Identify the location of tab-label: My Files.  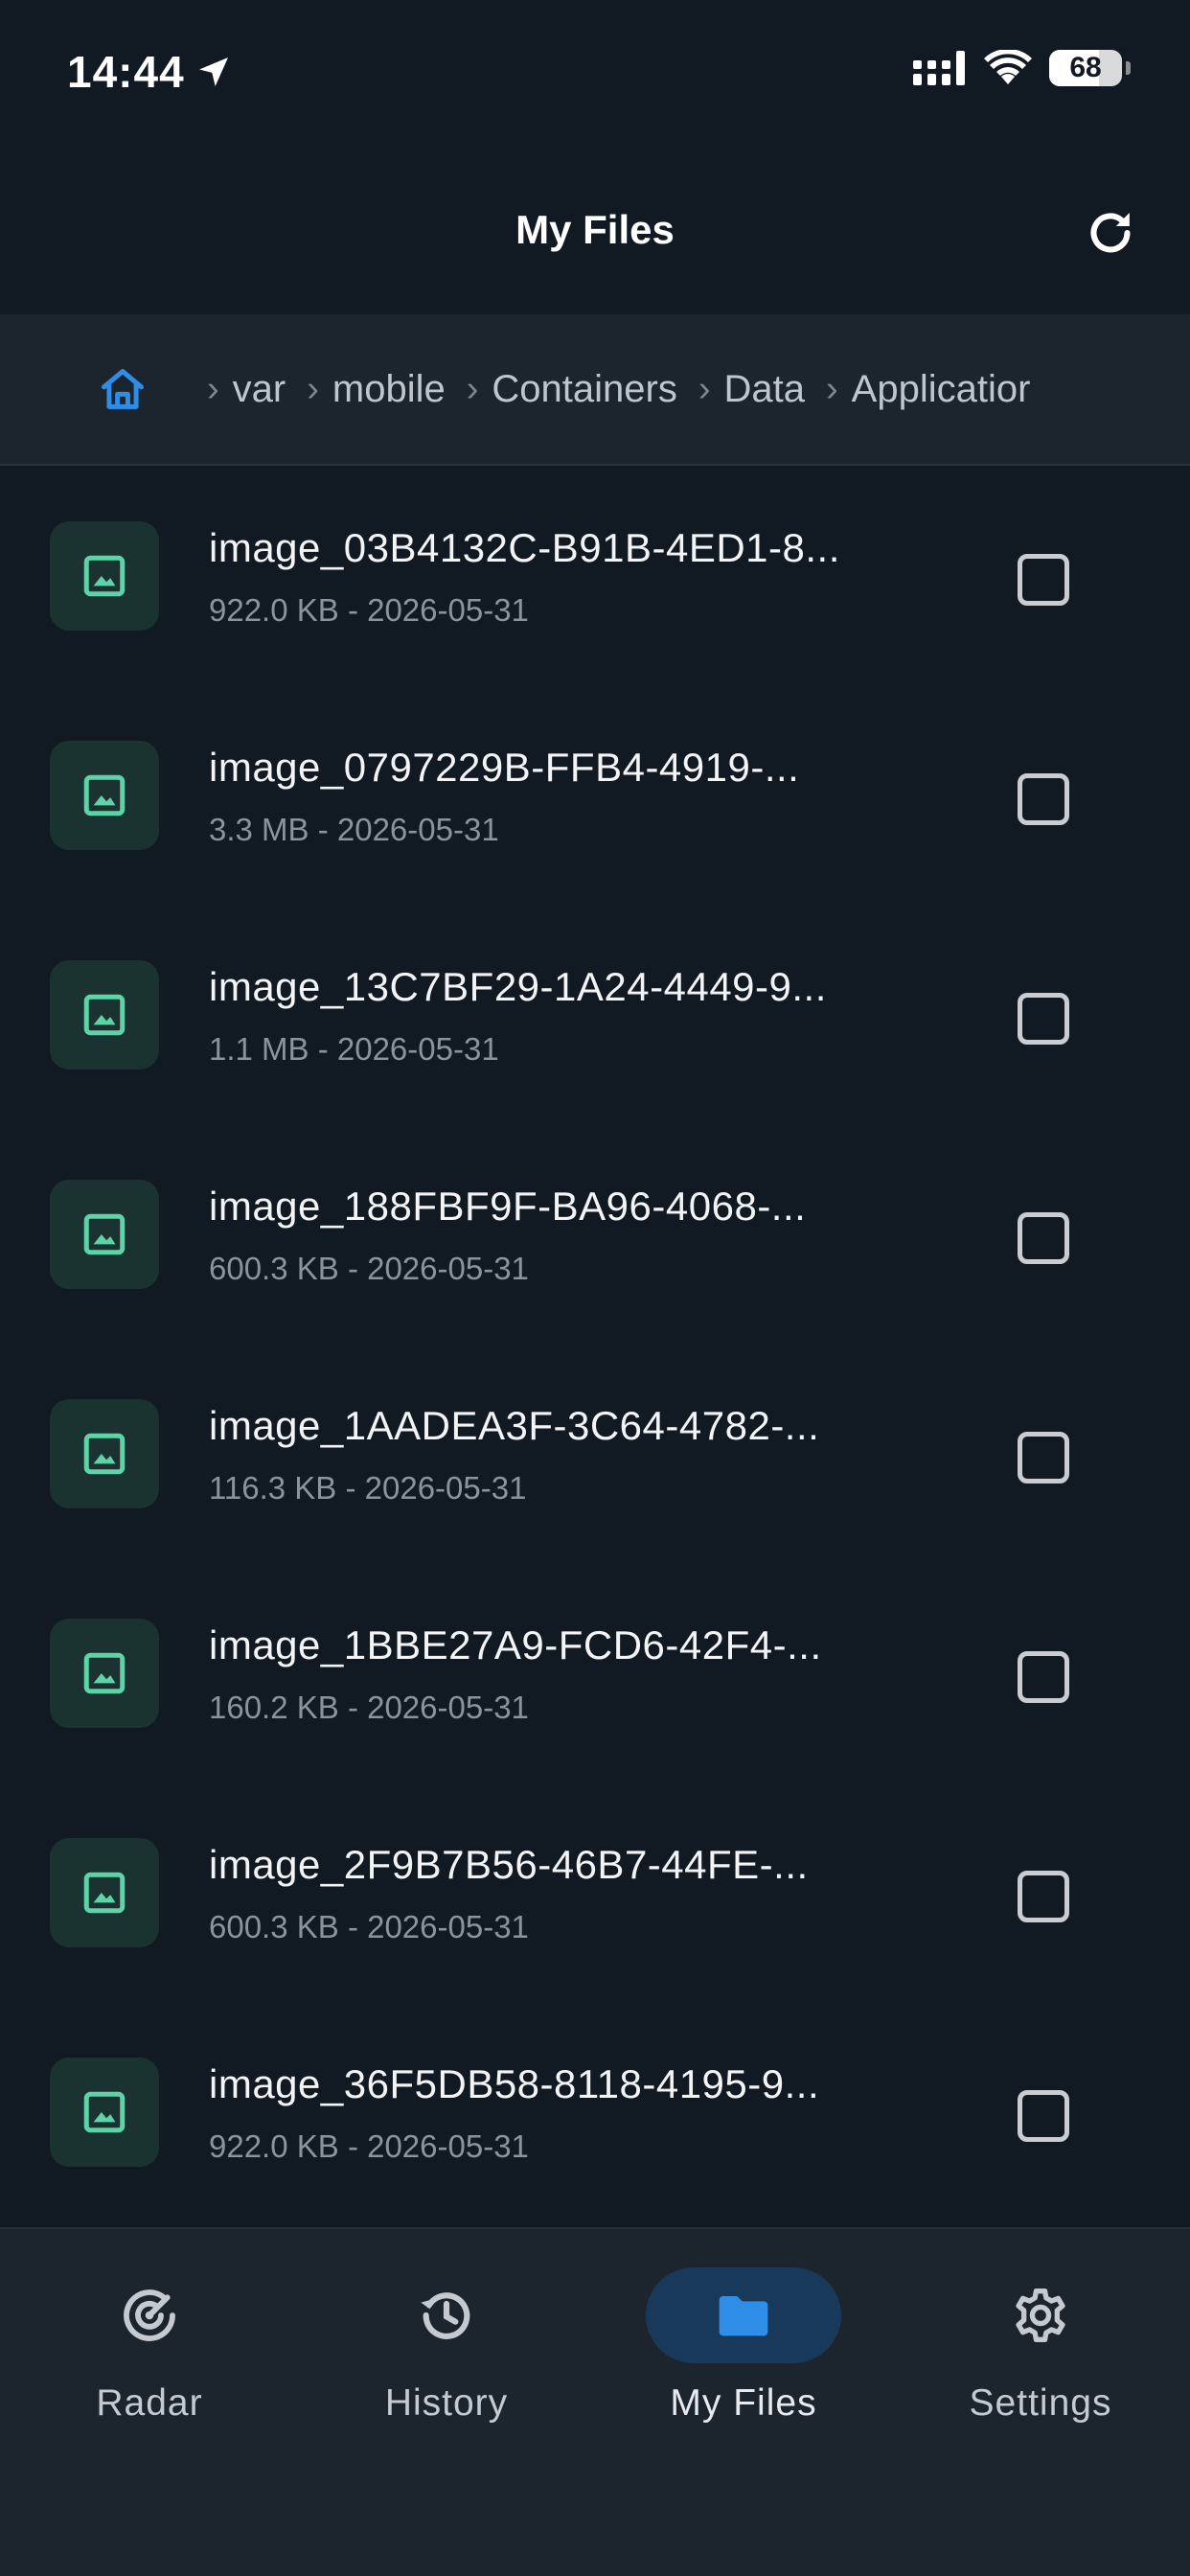
(744, 2403).